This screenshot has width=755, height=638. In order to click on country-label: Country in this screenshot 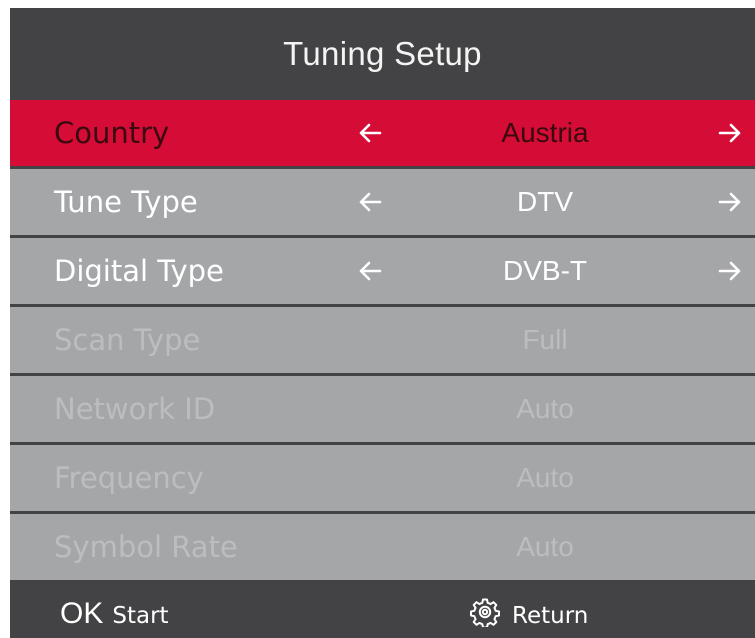, I will do `click(112, 133)`.